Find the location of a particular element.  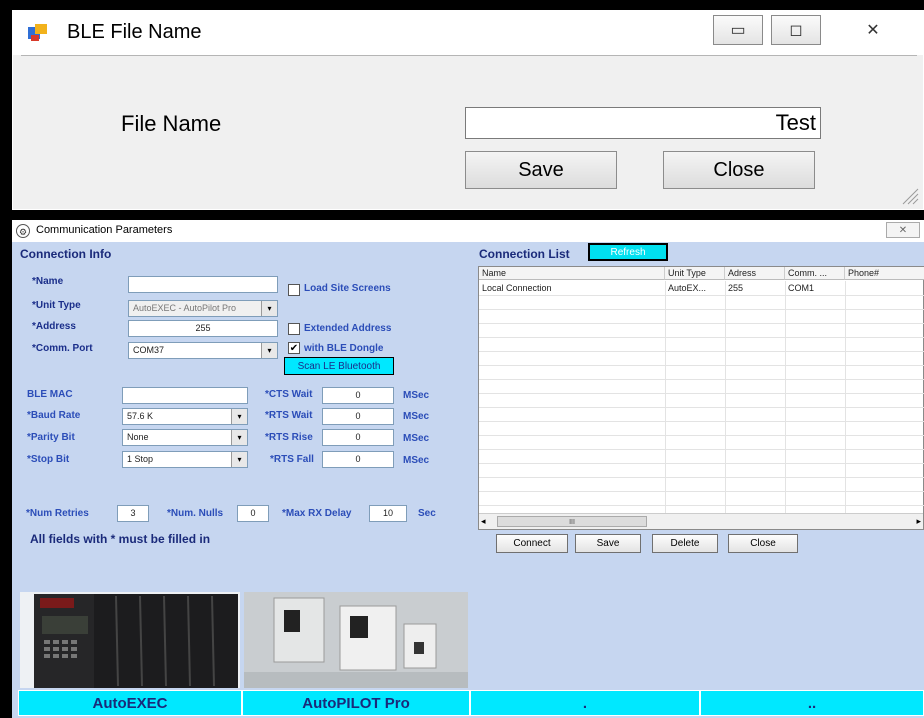

table-row: Local Connection AutoEX... 255 COM1 is located at coordinates (701, 288).